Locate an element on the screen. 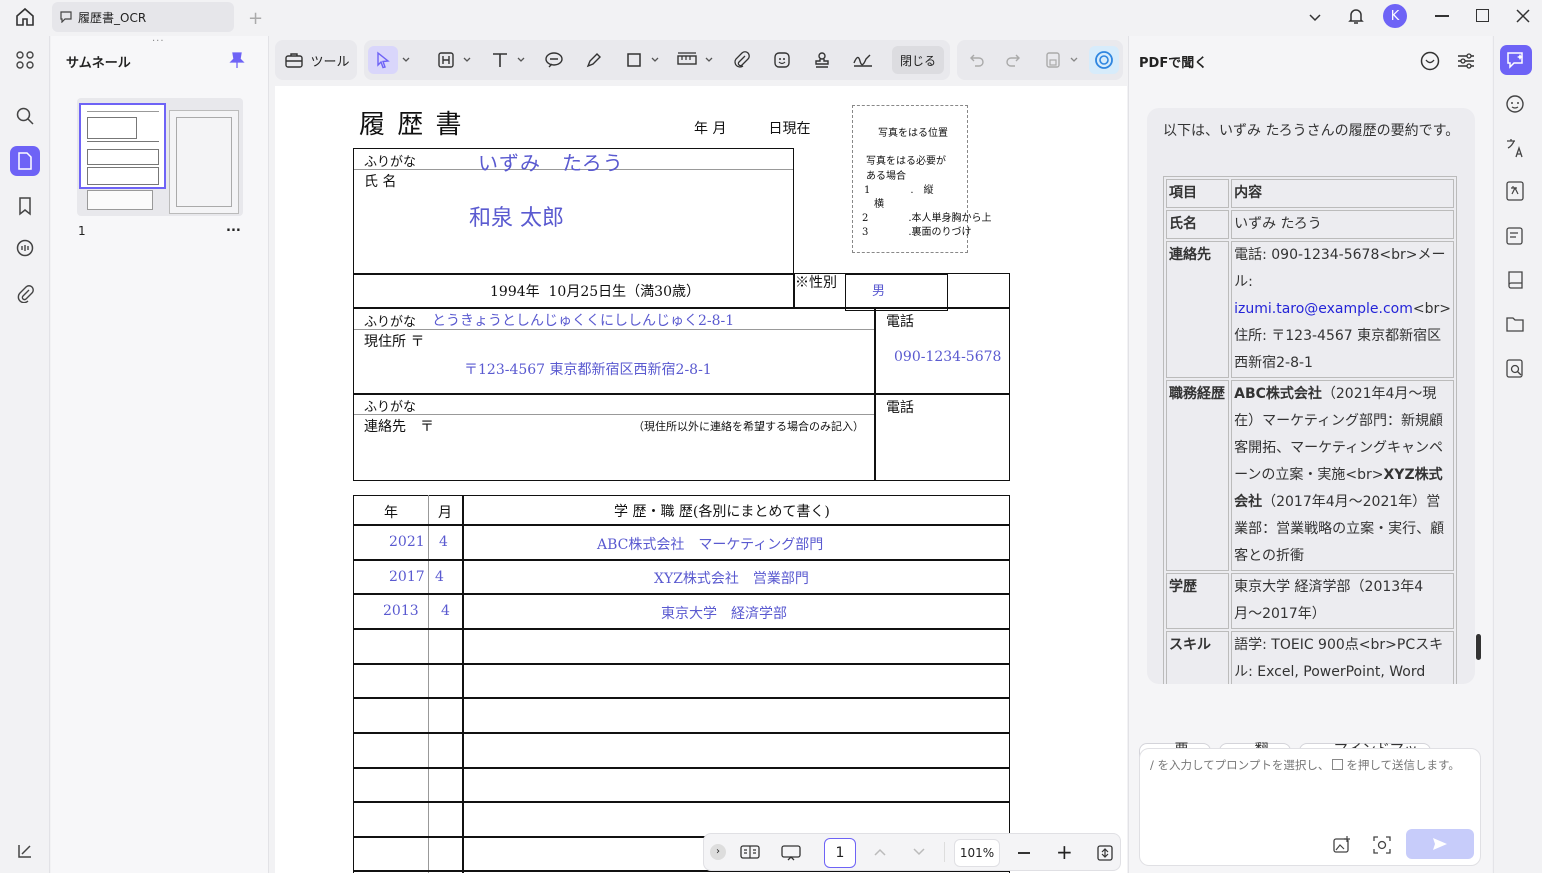 The image size is (1542, 873). furigana-label: ふりがな is located at coordinates (390, 162).